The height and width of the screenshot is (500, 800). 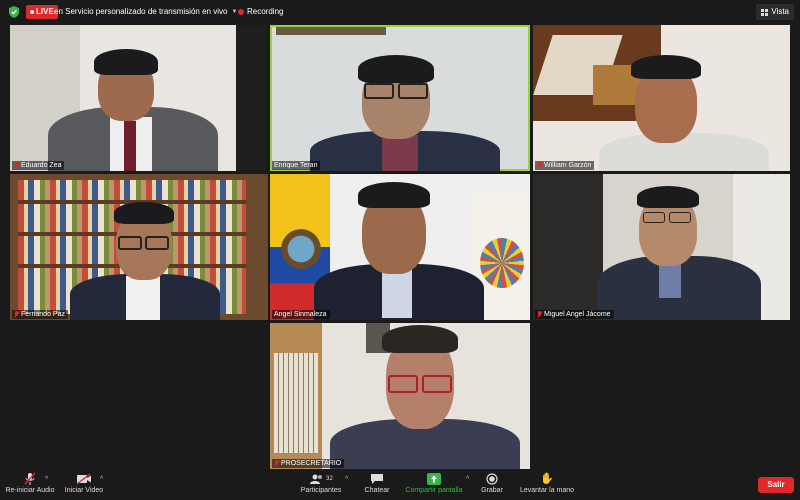 I want to click on flag-emblem, so click(x=502, y=263).